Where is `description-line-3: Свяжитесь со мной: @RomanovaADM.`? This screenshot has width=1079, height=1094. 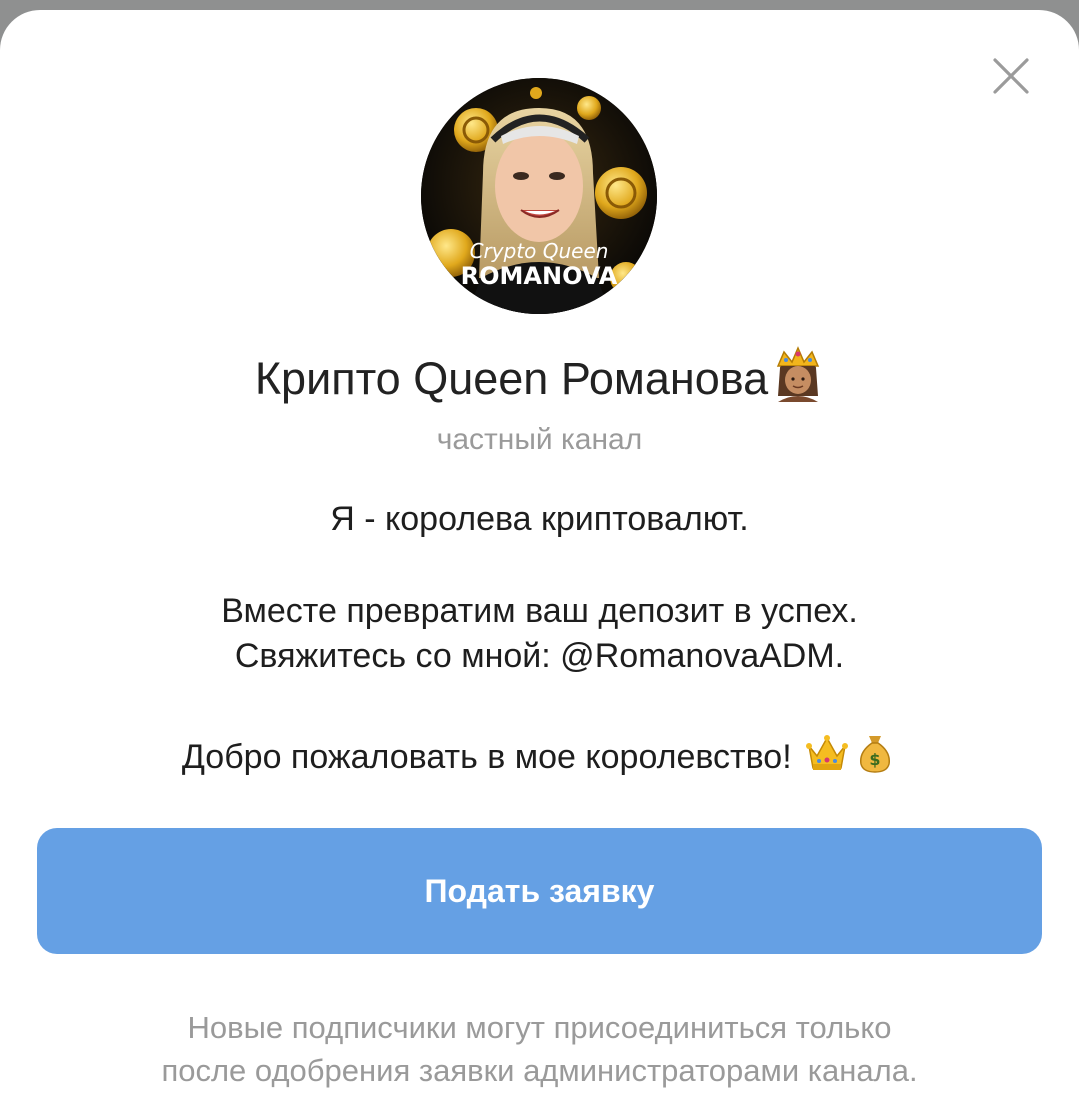
description-line-3: Свяжитесь со мной: @RomanovaADM. is located at coordinates (539, 656).